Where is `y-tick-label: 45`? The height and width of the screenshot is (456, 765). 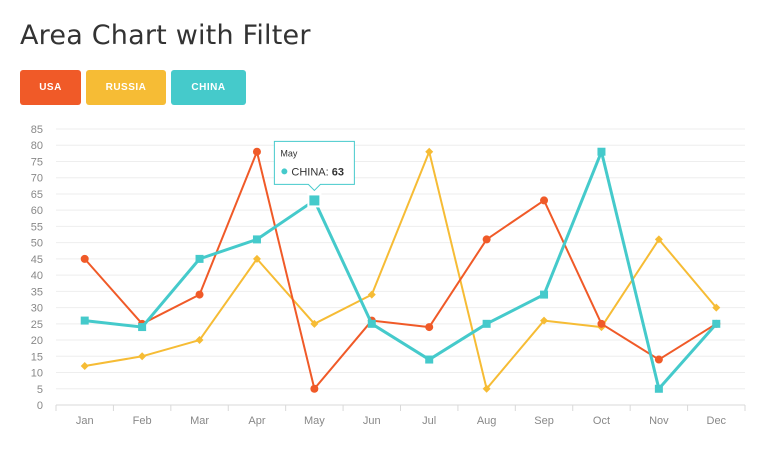 y-tick-label: 45 is located at coordinates (37, 260).